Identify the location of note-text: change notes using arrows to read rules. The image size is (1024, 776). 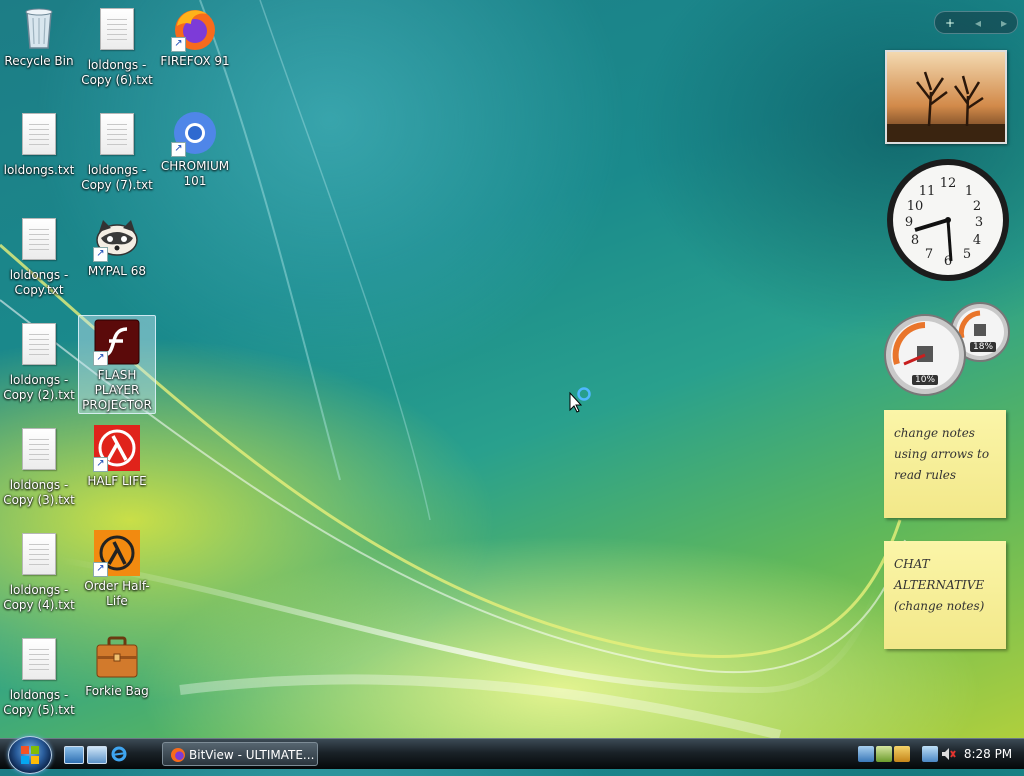
(942, 454).